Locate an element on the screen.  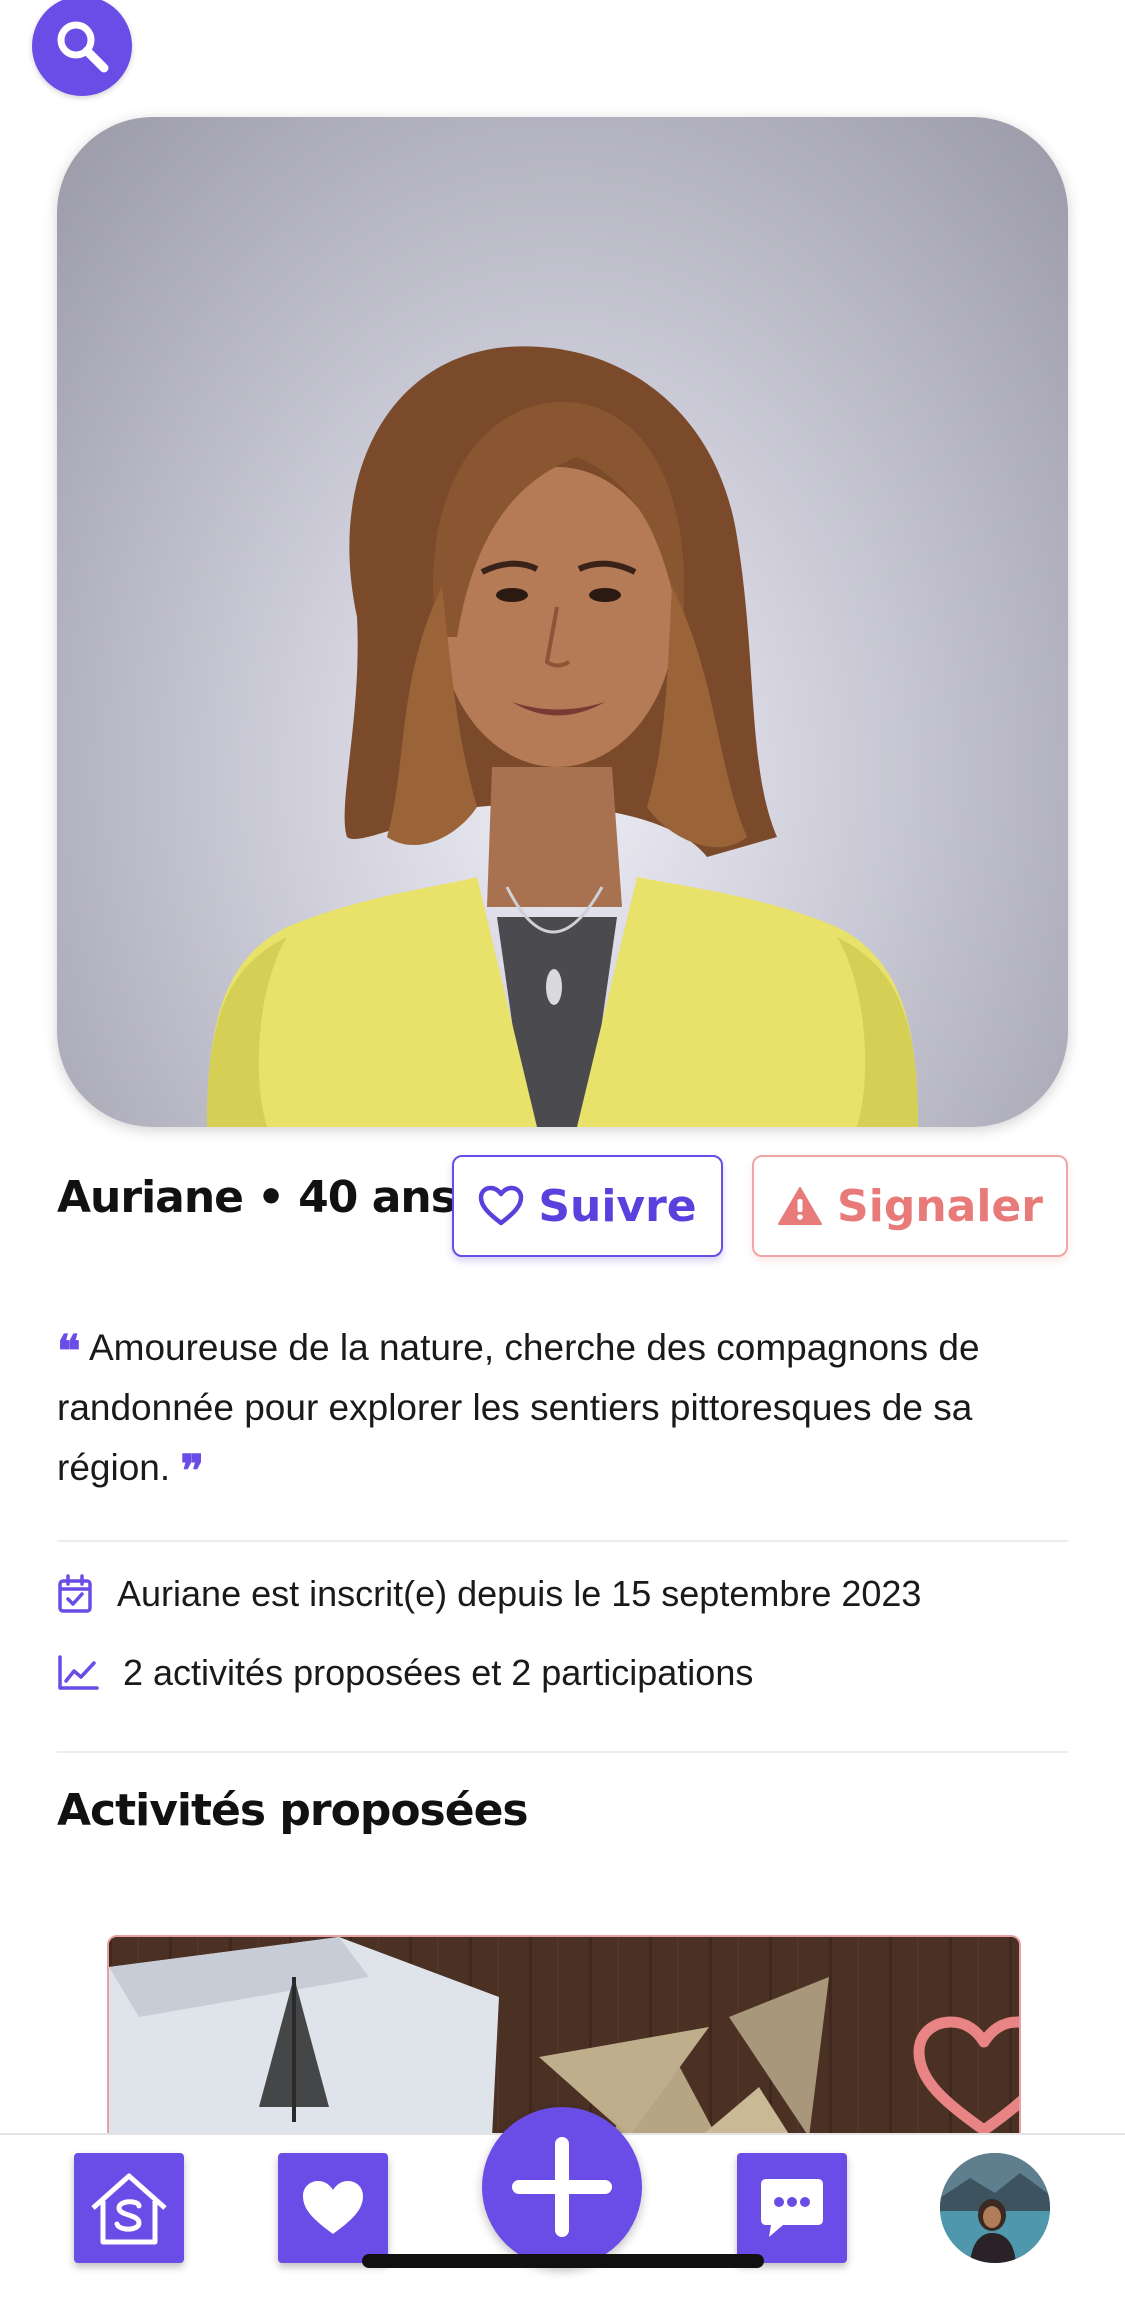
profile-age: 40 ans is located at coordinates (377, 1197).